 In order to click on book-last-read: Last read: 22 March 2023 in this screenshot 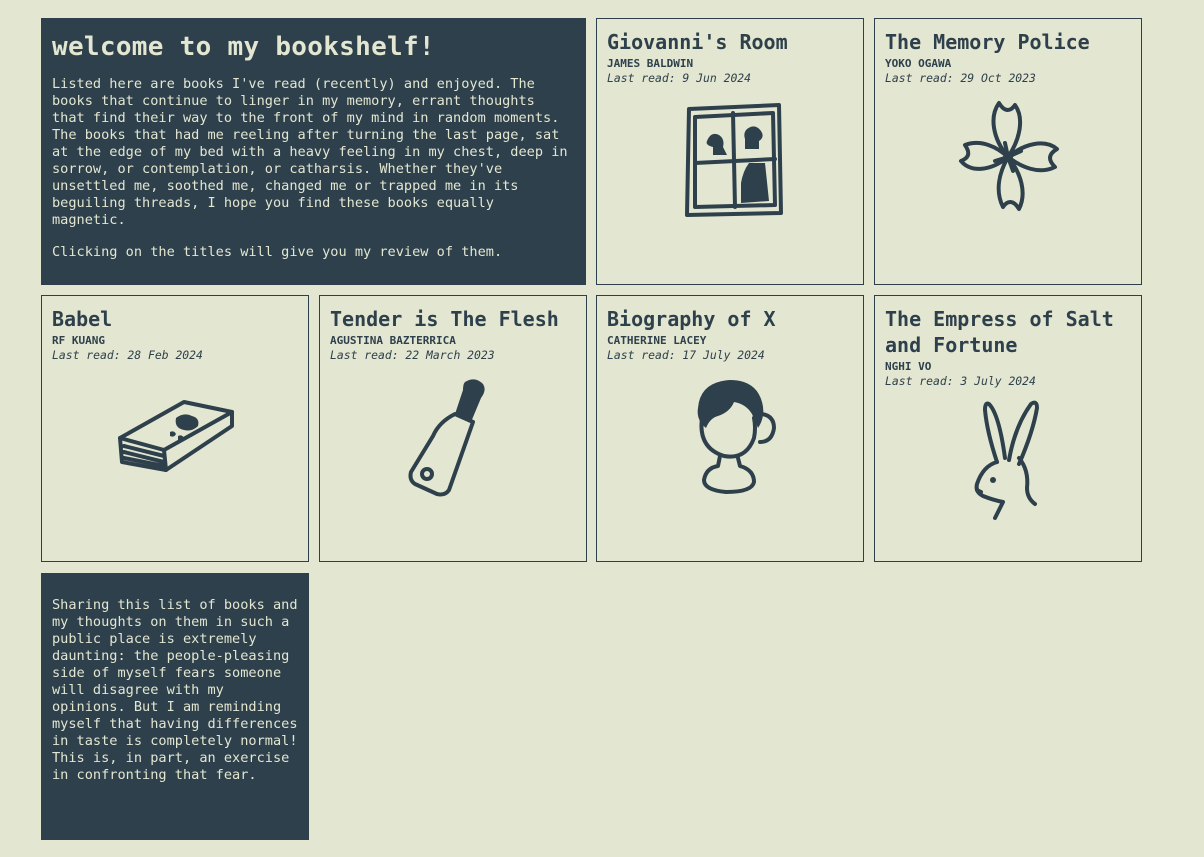, I will do `click(412, 355)`.